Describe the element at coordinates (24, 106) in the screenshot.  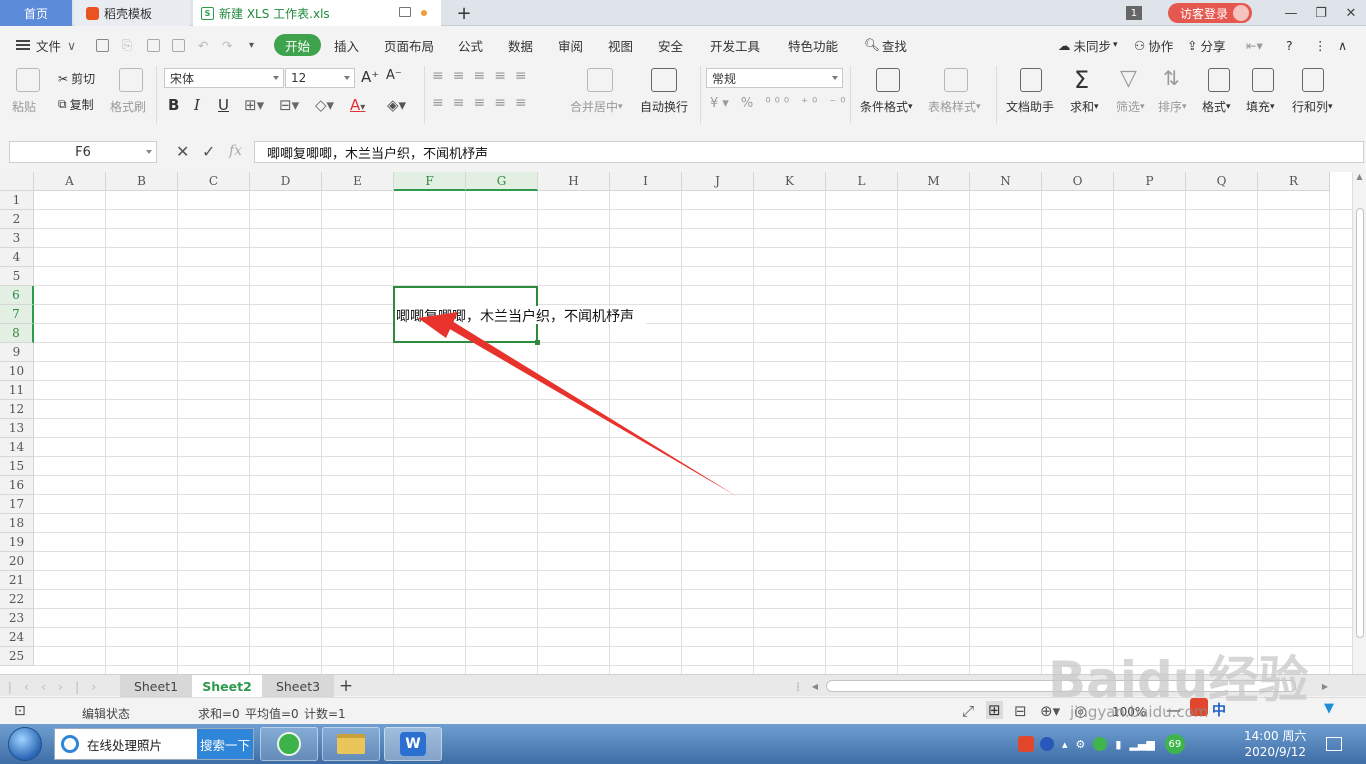
I see `paste-button: 粘贴` at that location.